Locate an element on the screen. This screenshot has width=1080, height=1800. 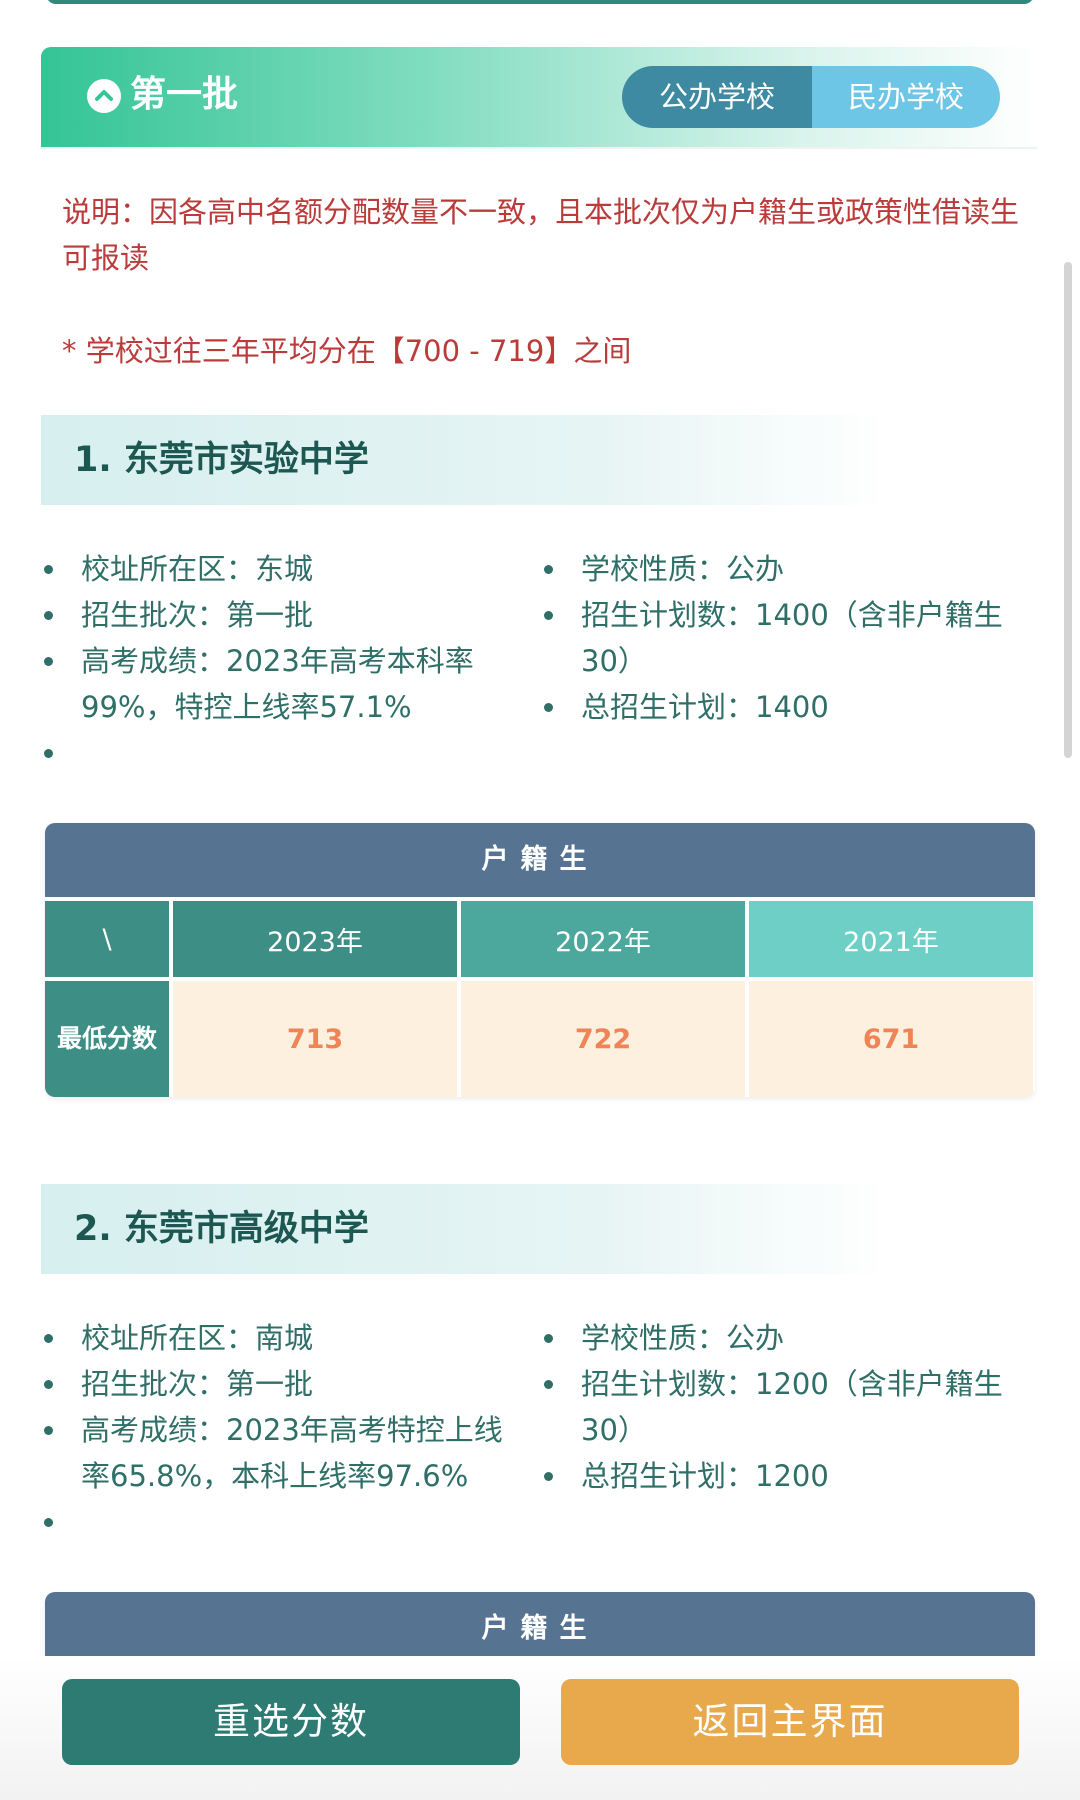
school-header: 1. 东莞市实验中学 is located at coordinates (539, 460).